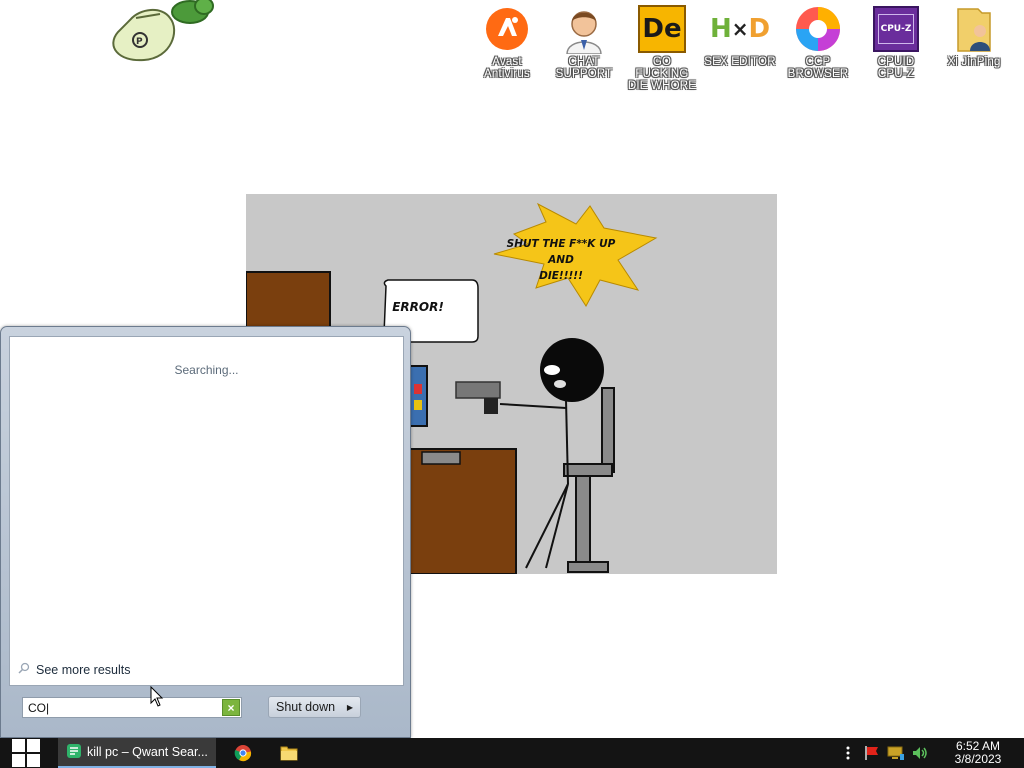  I want to click on hxd-d: D, so click(759, 29).